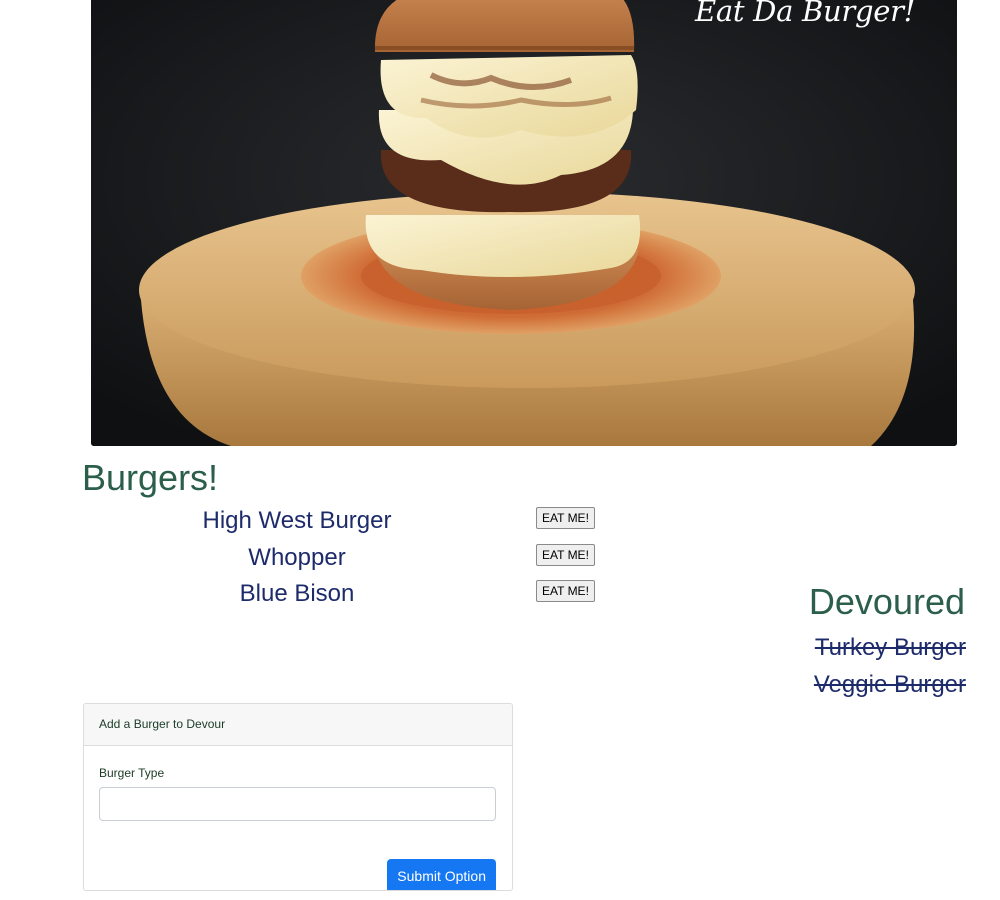 This screenshot has width=1000, height=900. What do you see at coordinates (297, 593) in the screenshot?
I see `burger-name: Blue Bison` at bounding box center [297, 593].